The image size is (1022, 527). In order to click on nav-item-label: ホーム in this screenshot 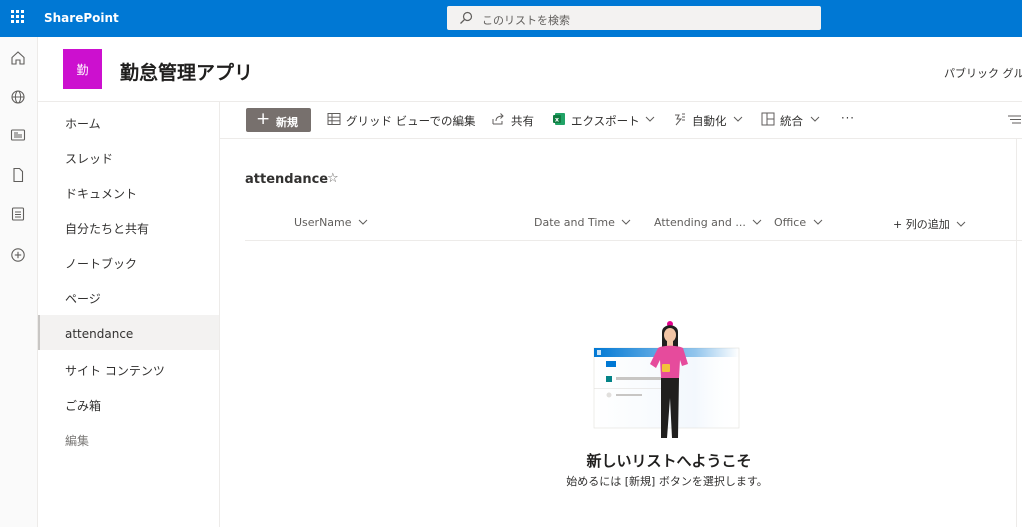, I will do `click(83, 124)`.